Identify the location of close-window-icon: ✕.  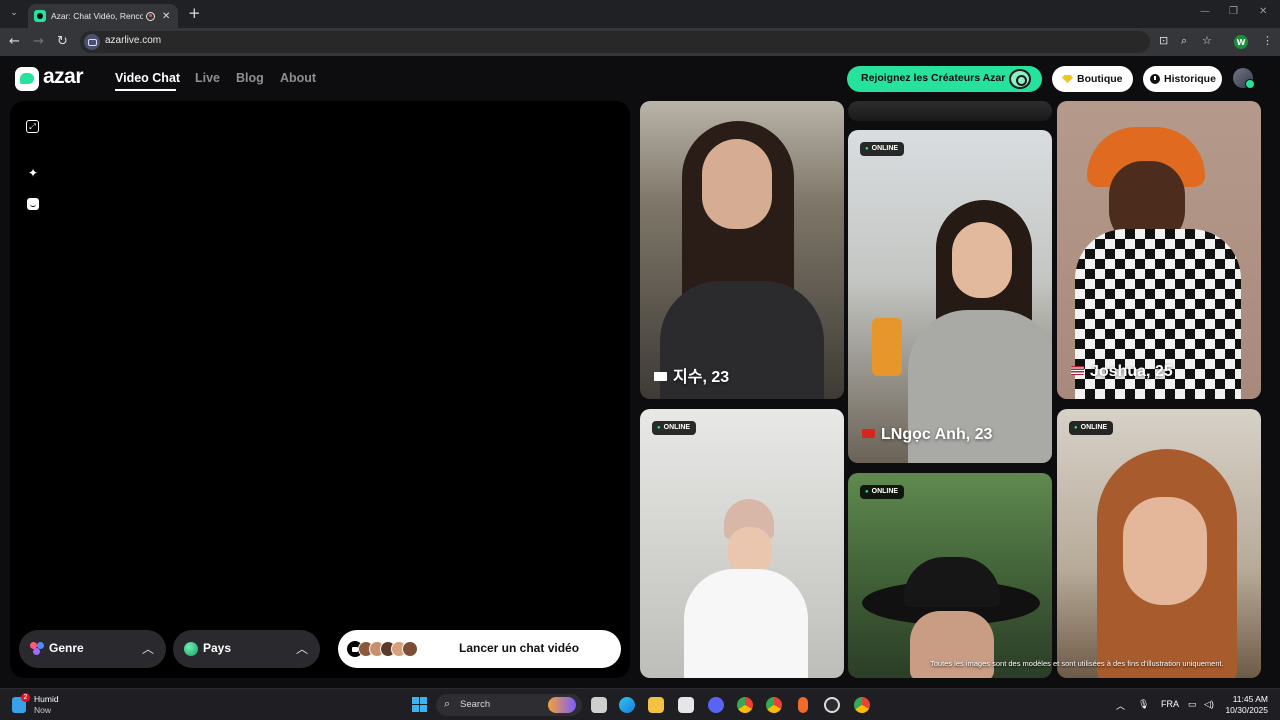
(1263, 11).